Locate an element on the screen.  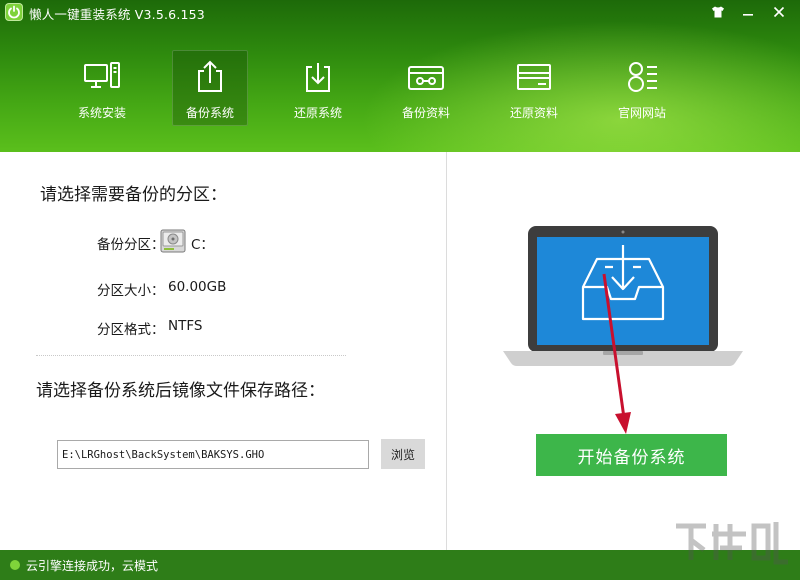
cloud-status-icon is located at coordinates (15, 565).